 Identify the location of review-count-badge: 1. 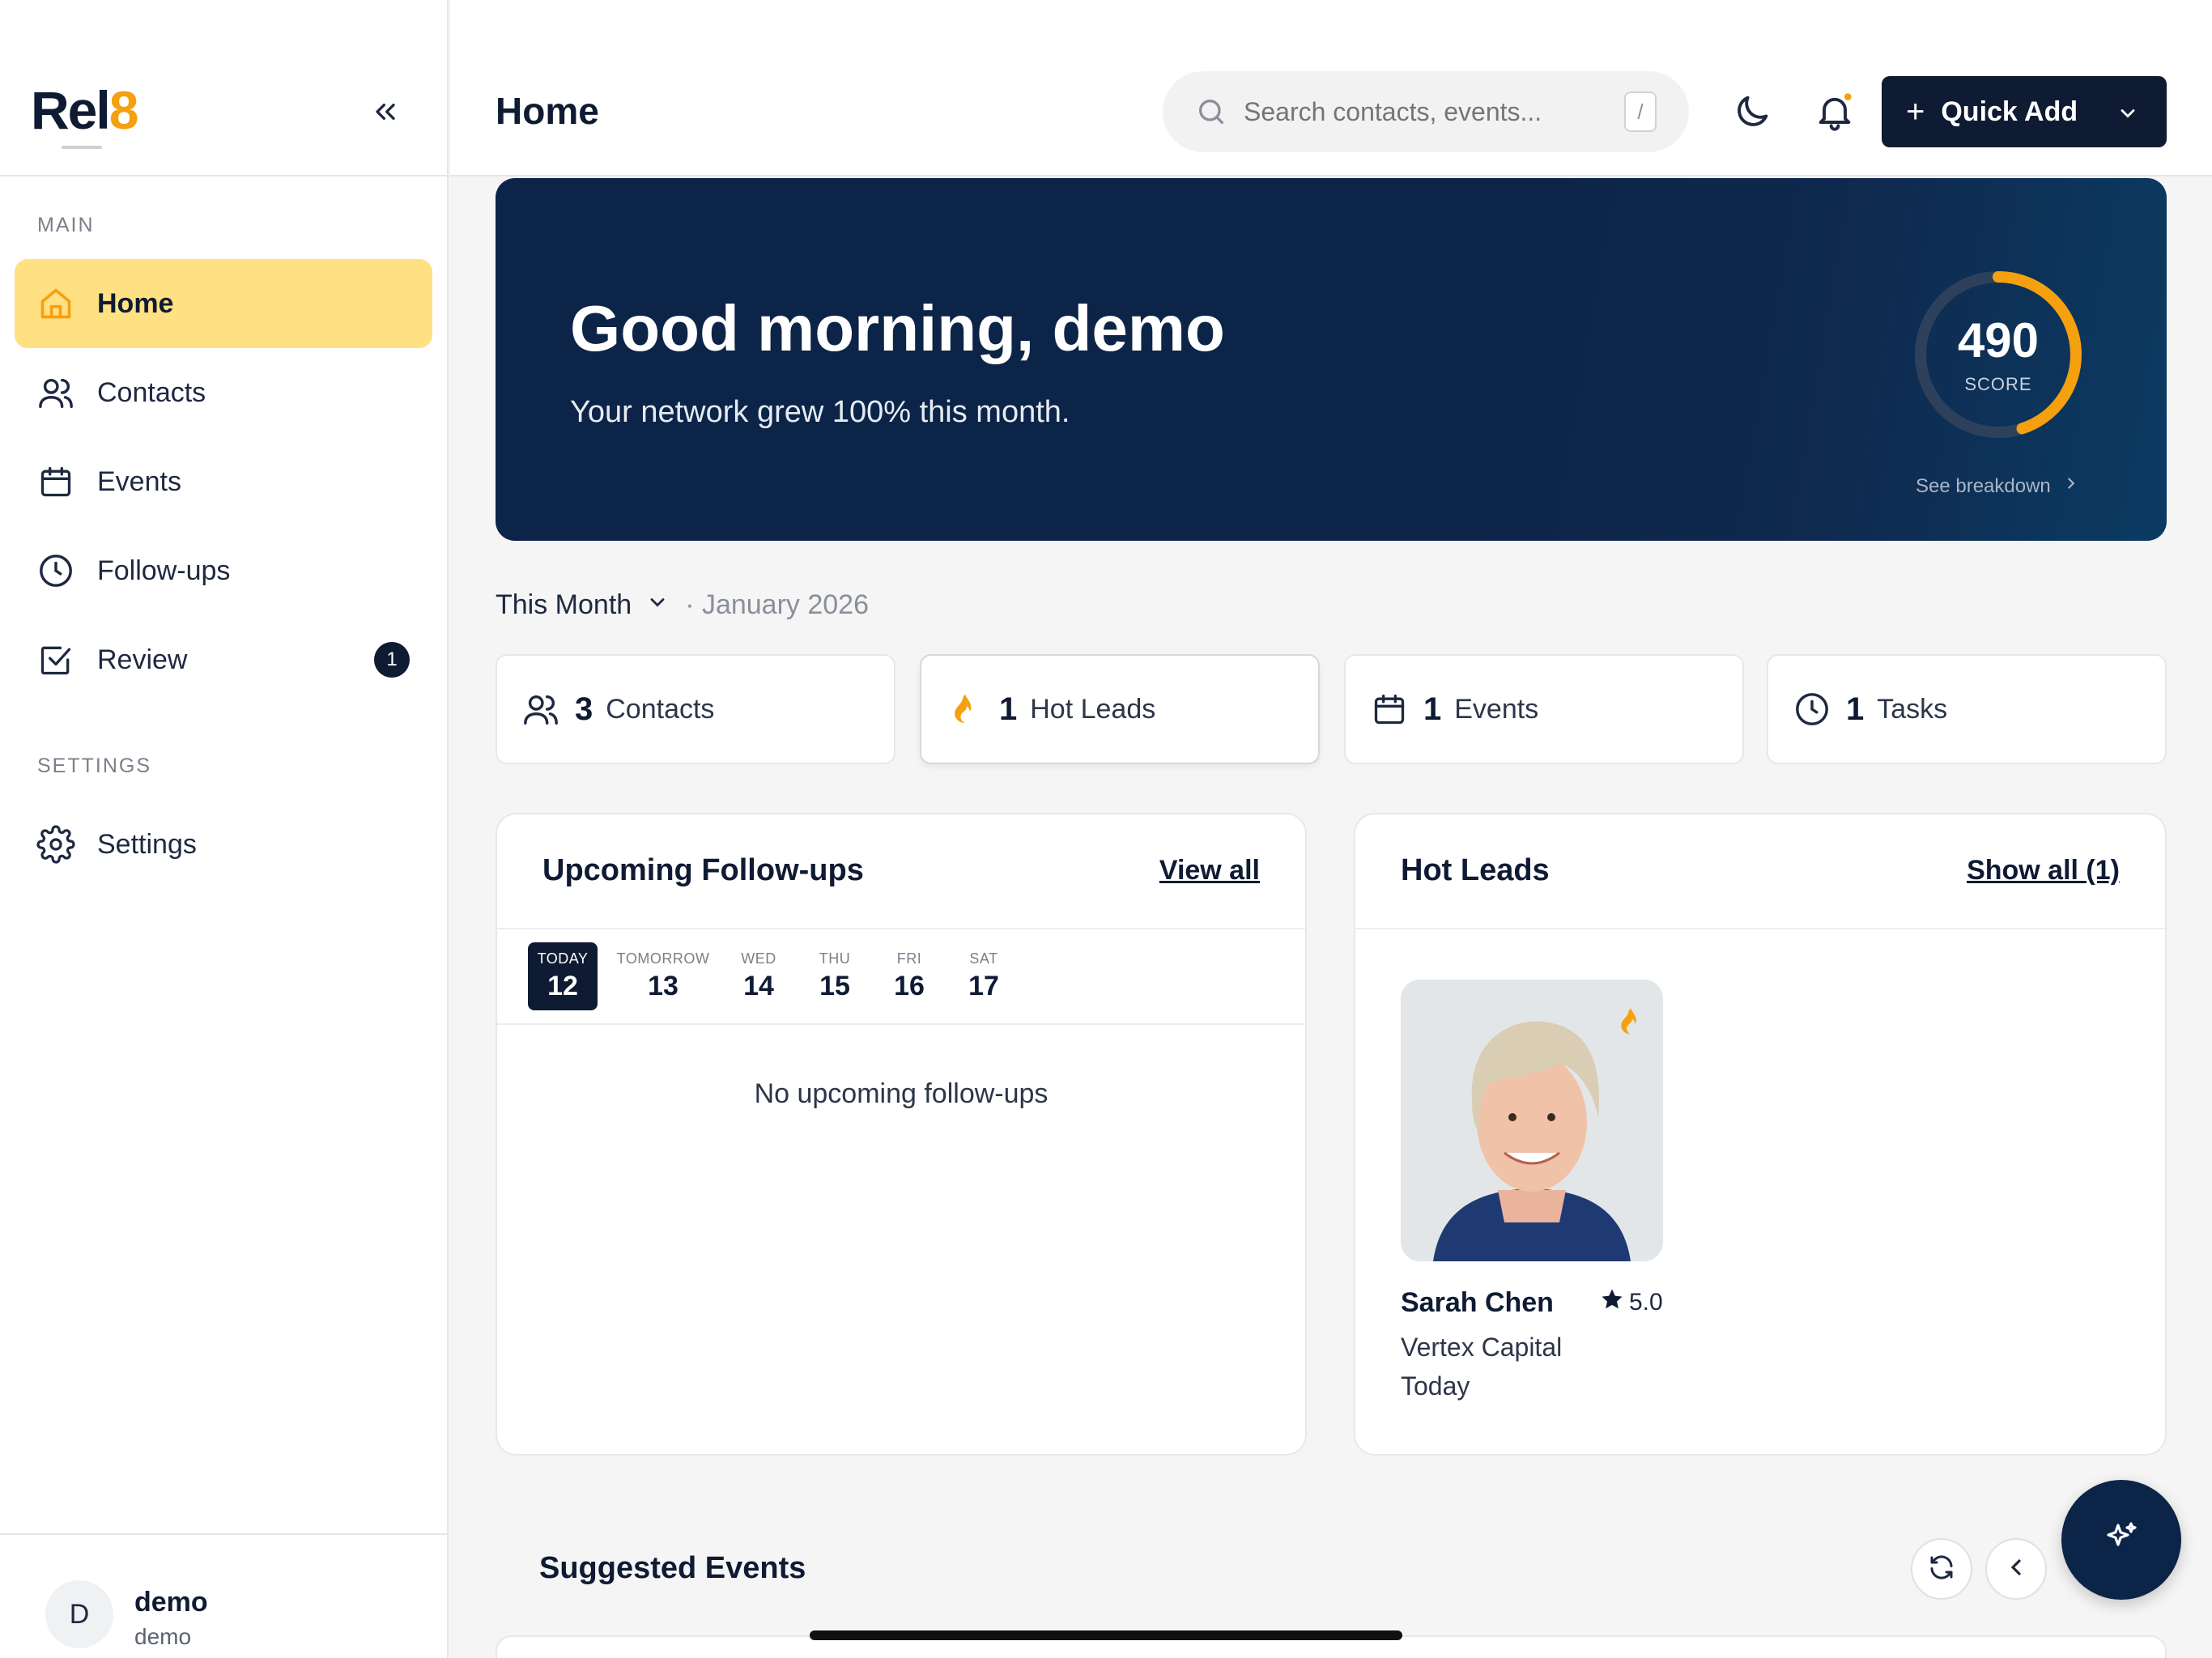
(392, 660).